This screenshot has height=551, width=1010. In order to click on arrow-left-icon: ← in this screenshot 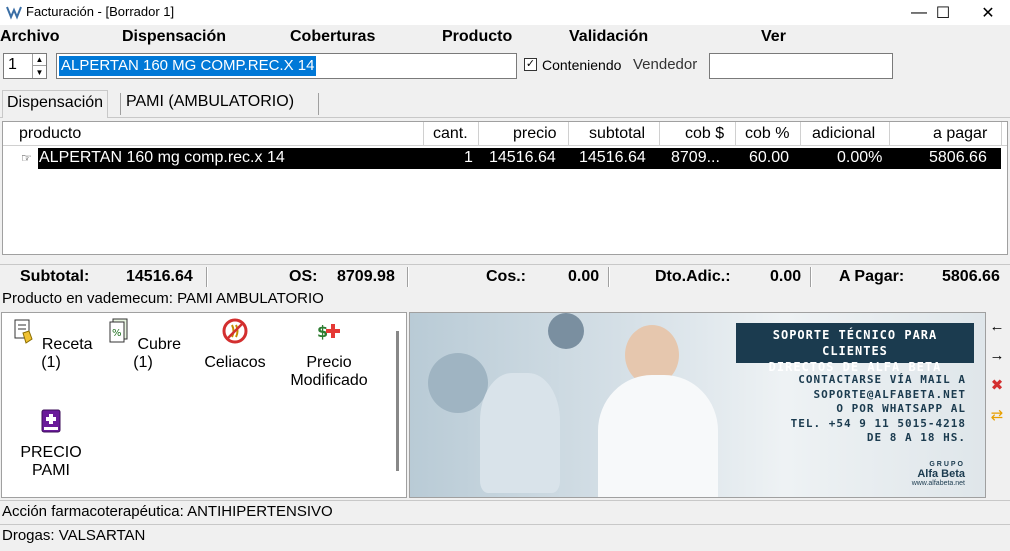, I will do `click(997, 326)`.